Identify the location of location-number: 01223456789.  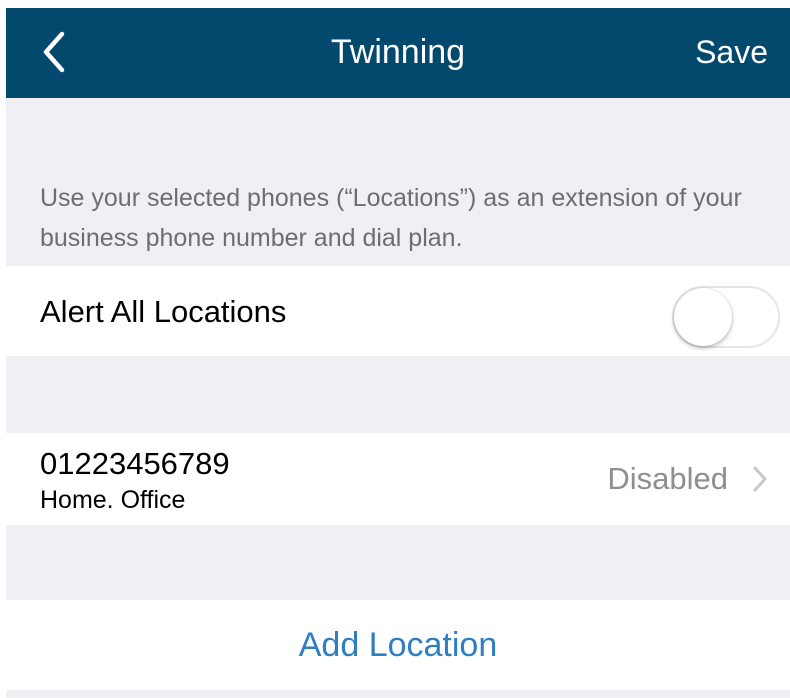
(135, 463).